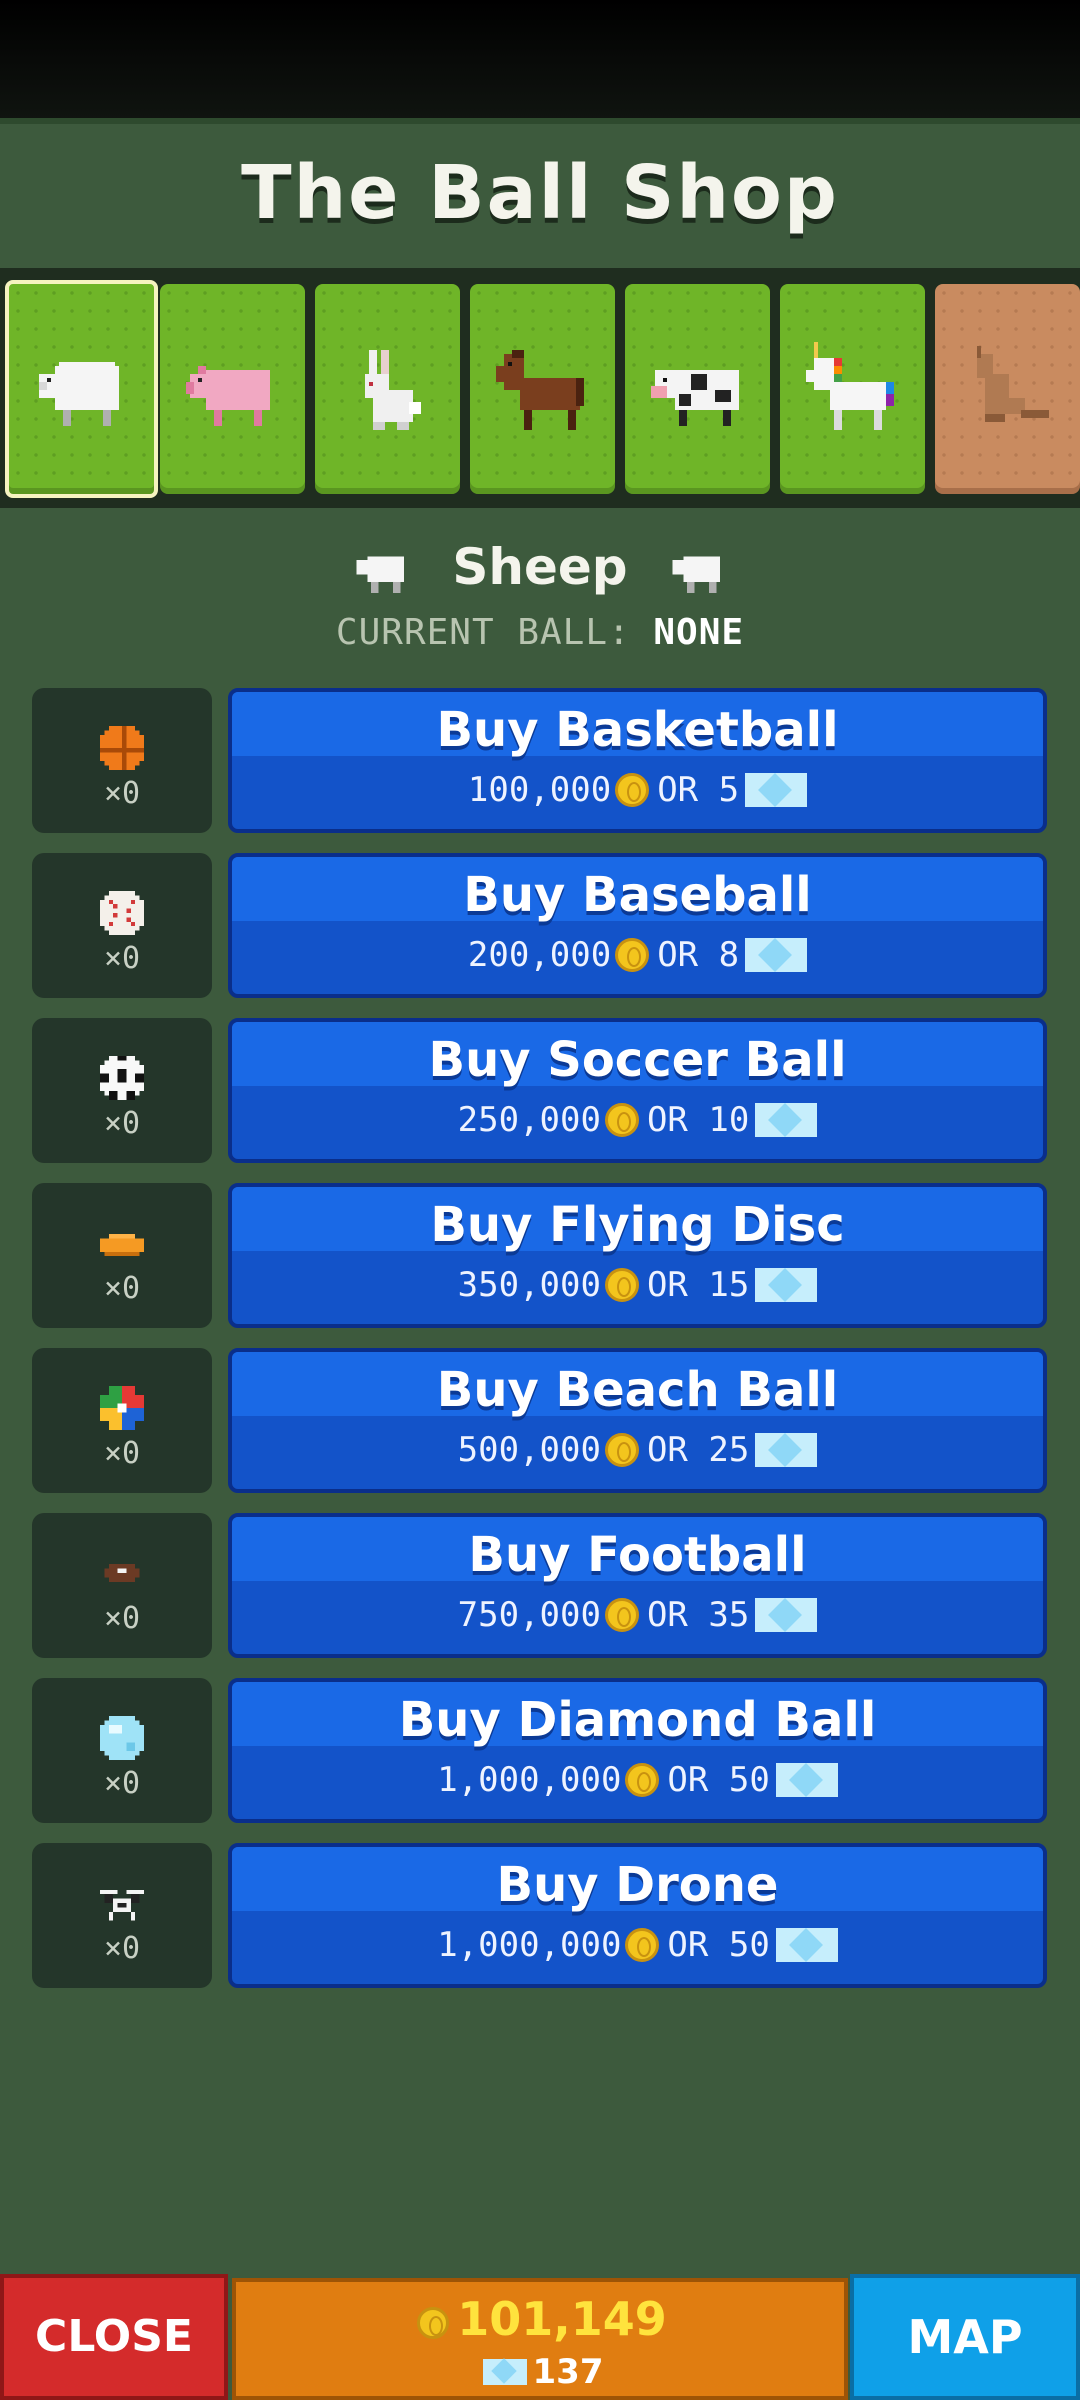  Describe the element at coordinates (637, 1390) in the screenshot. I see `button-label: Buy Beach Ball` at that location.